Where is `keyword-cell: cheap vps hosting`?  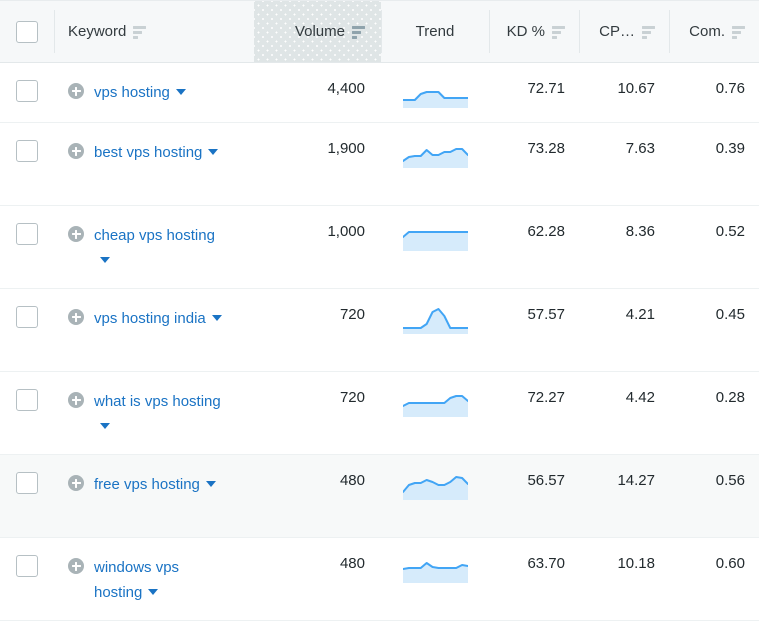 keyword-cell: cheap vps hosting is located at coordinates (154, 247).